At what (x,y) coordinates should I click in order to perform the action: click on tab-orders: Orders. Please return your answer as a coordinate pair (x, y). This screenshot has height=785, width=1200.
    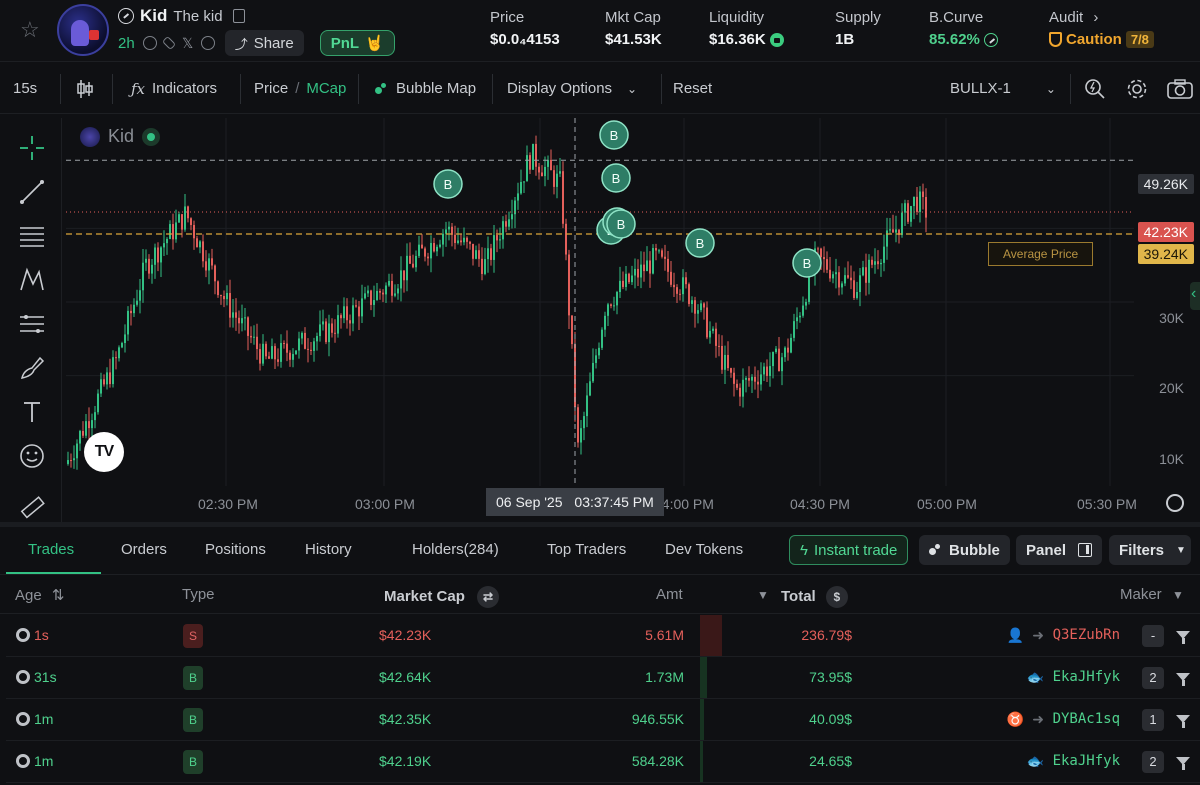
    Looking at the image, I should click on (144, 549).